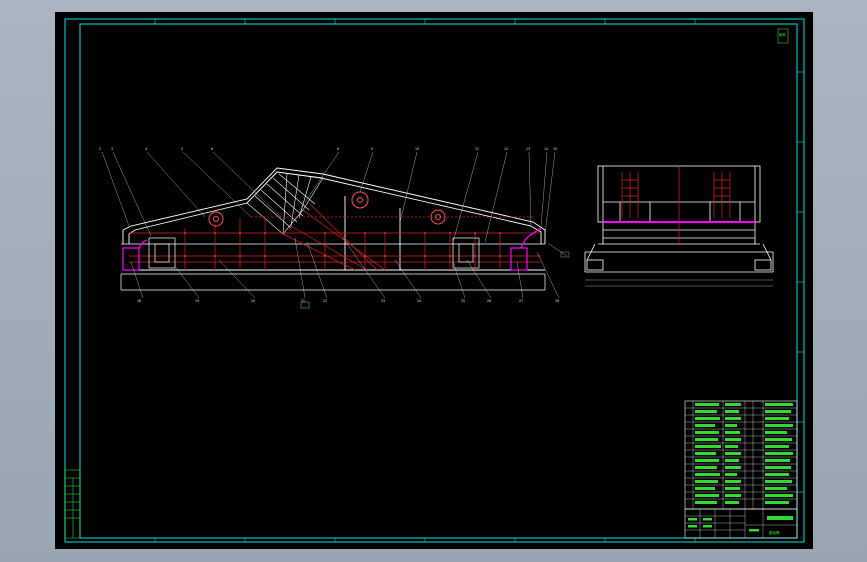  What do you see at coordinates (372, 149) in the screenshot?
I see `callout-9: 9` at bounding box center [372, 149].